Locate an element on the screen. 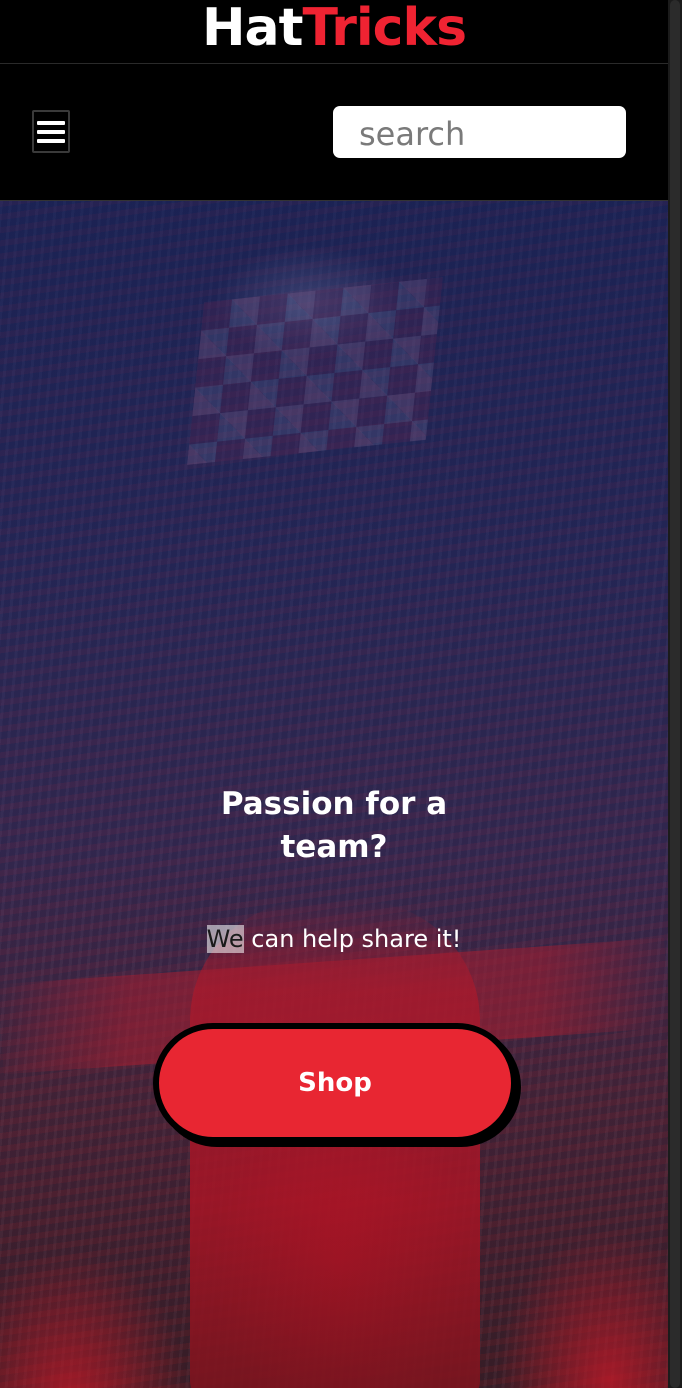 The image size is (682, 1388). brand-logo: HatTricks is located at coordinates (334, 28).